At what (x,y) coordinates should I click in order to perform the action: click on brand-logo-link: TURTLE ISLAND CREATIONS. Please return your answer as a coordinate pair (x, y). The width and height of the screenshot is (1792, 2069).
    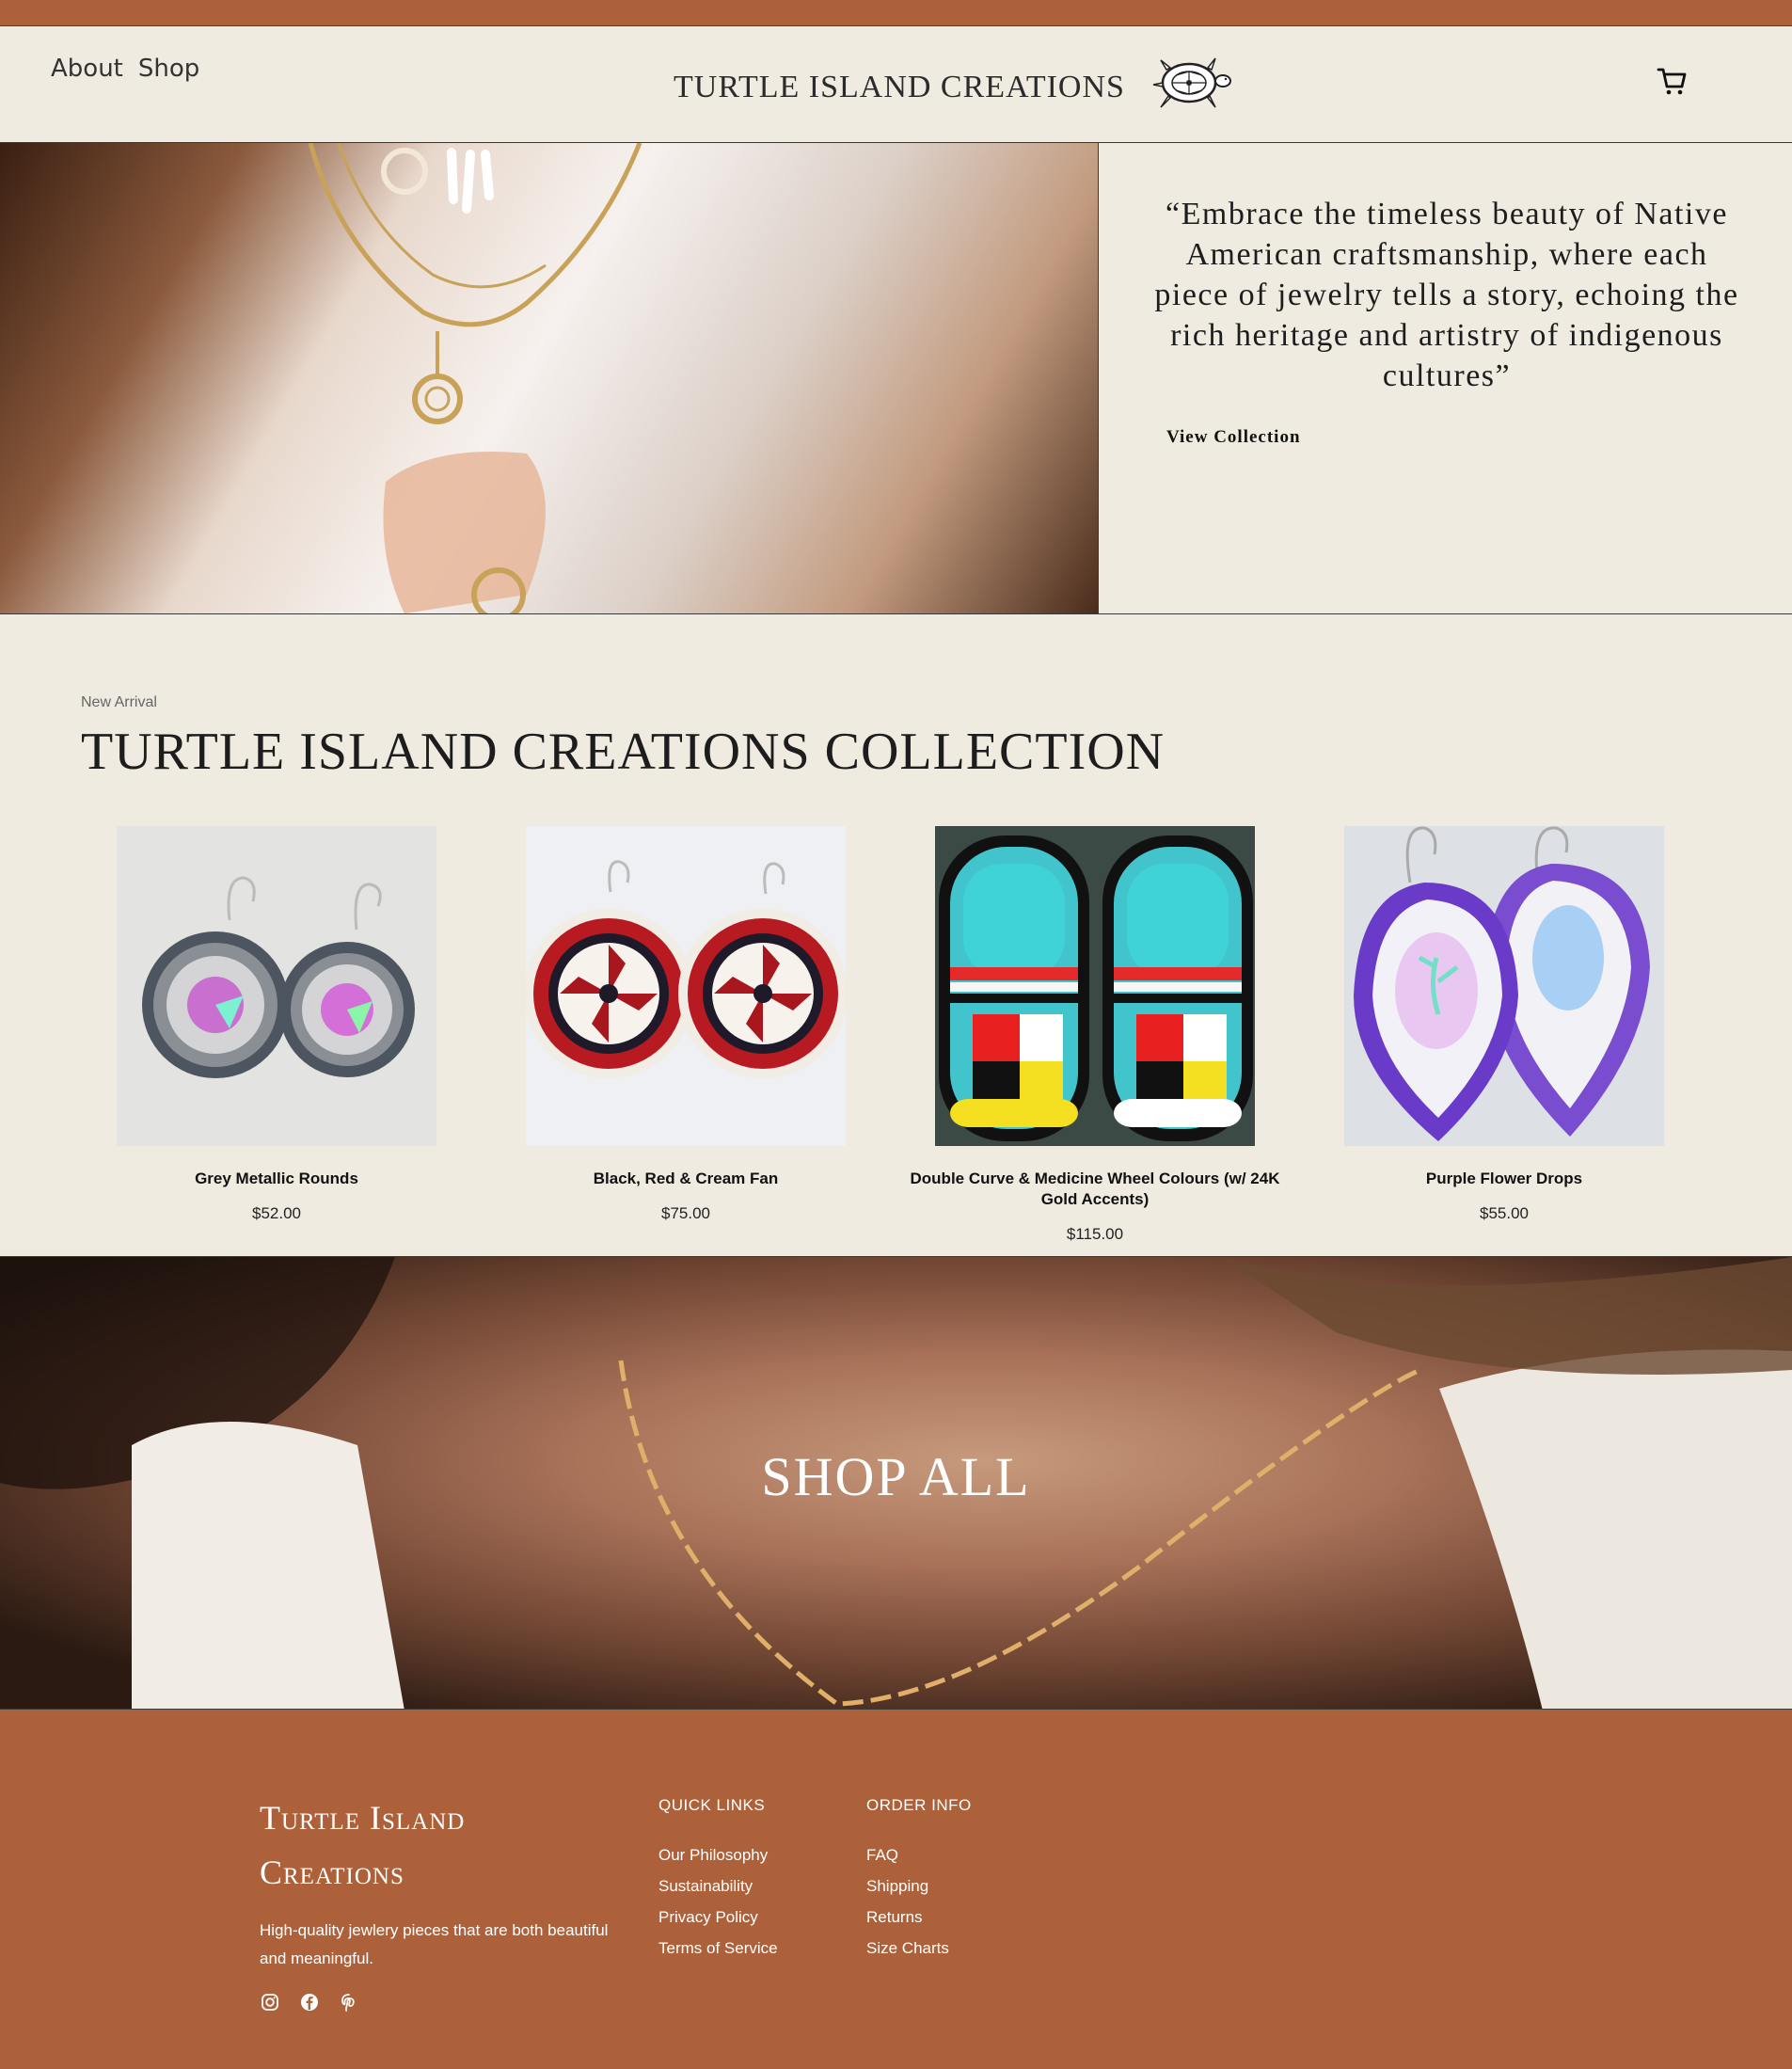
    Looking at the image, I should click on (954, 87).